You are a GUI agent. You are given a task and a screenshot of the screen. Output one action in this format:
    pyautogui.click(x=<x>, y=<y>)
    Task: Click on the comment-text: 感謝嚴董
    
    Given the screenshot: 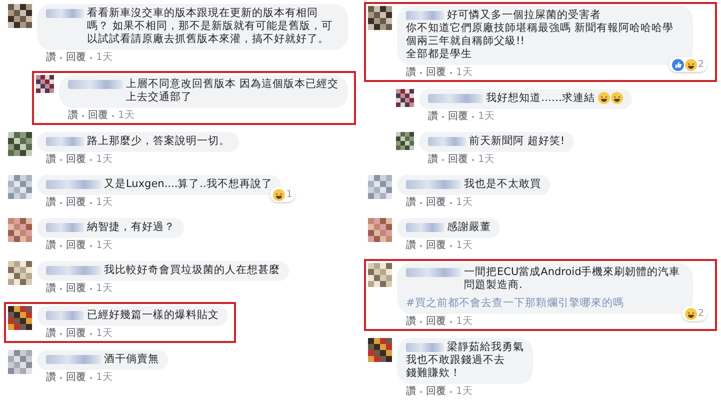 What is the action you would take?
    pyautogui.click(x=469, y=227)
    